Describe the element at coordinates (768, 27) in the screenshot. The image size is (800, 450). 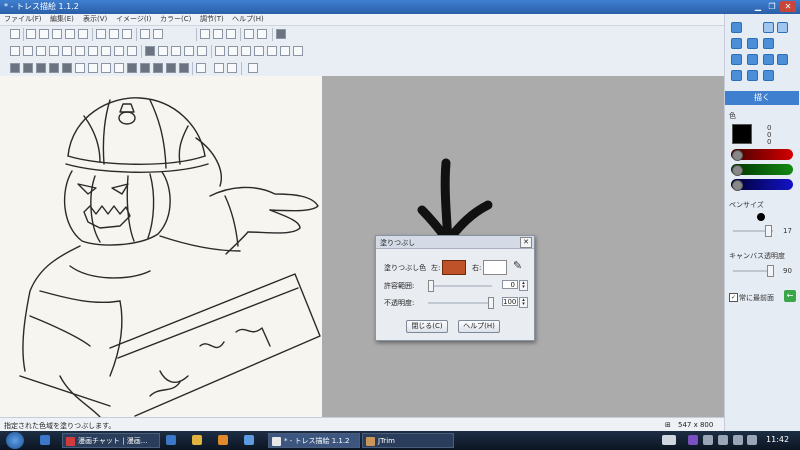
I see `undo-tool-icon` at that location.